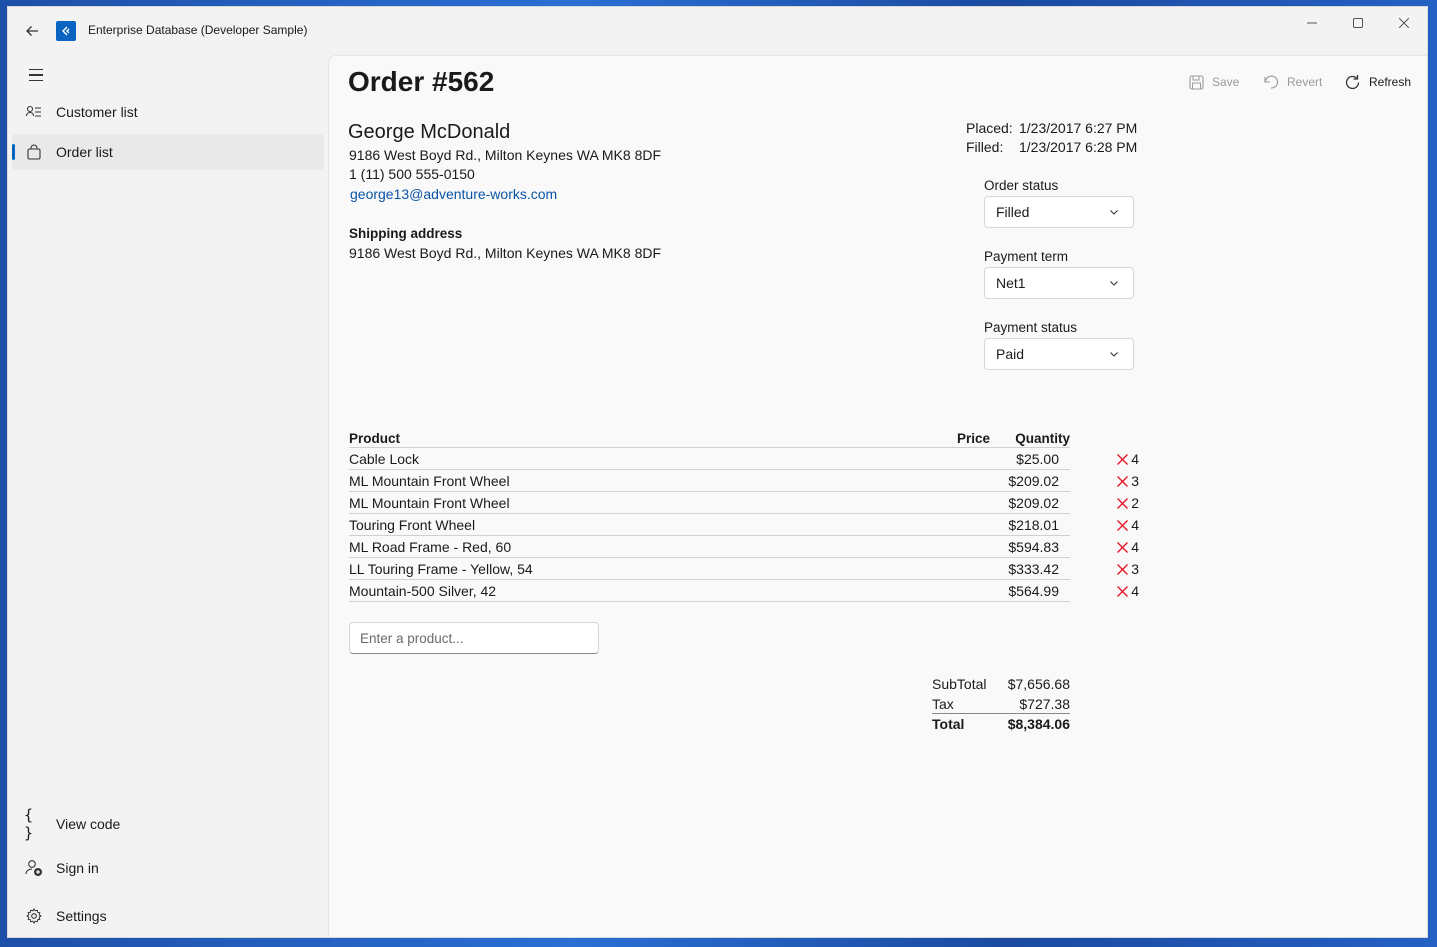  I want to click on revert-label: Revert, so click(1305, 82).